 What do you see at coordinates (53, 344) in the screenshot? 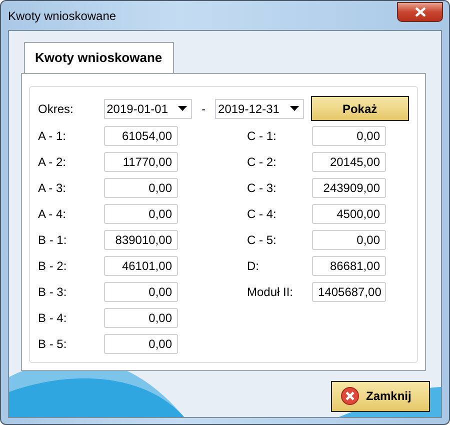
I see `field-label: B - 5:` at bounding box center [53, 344].